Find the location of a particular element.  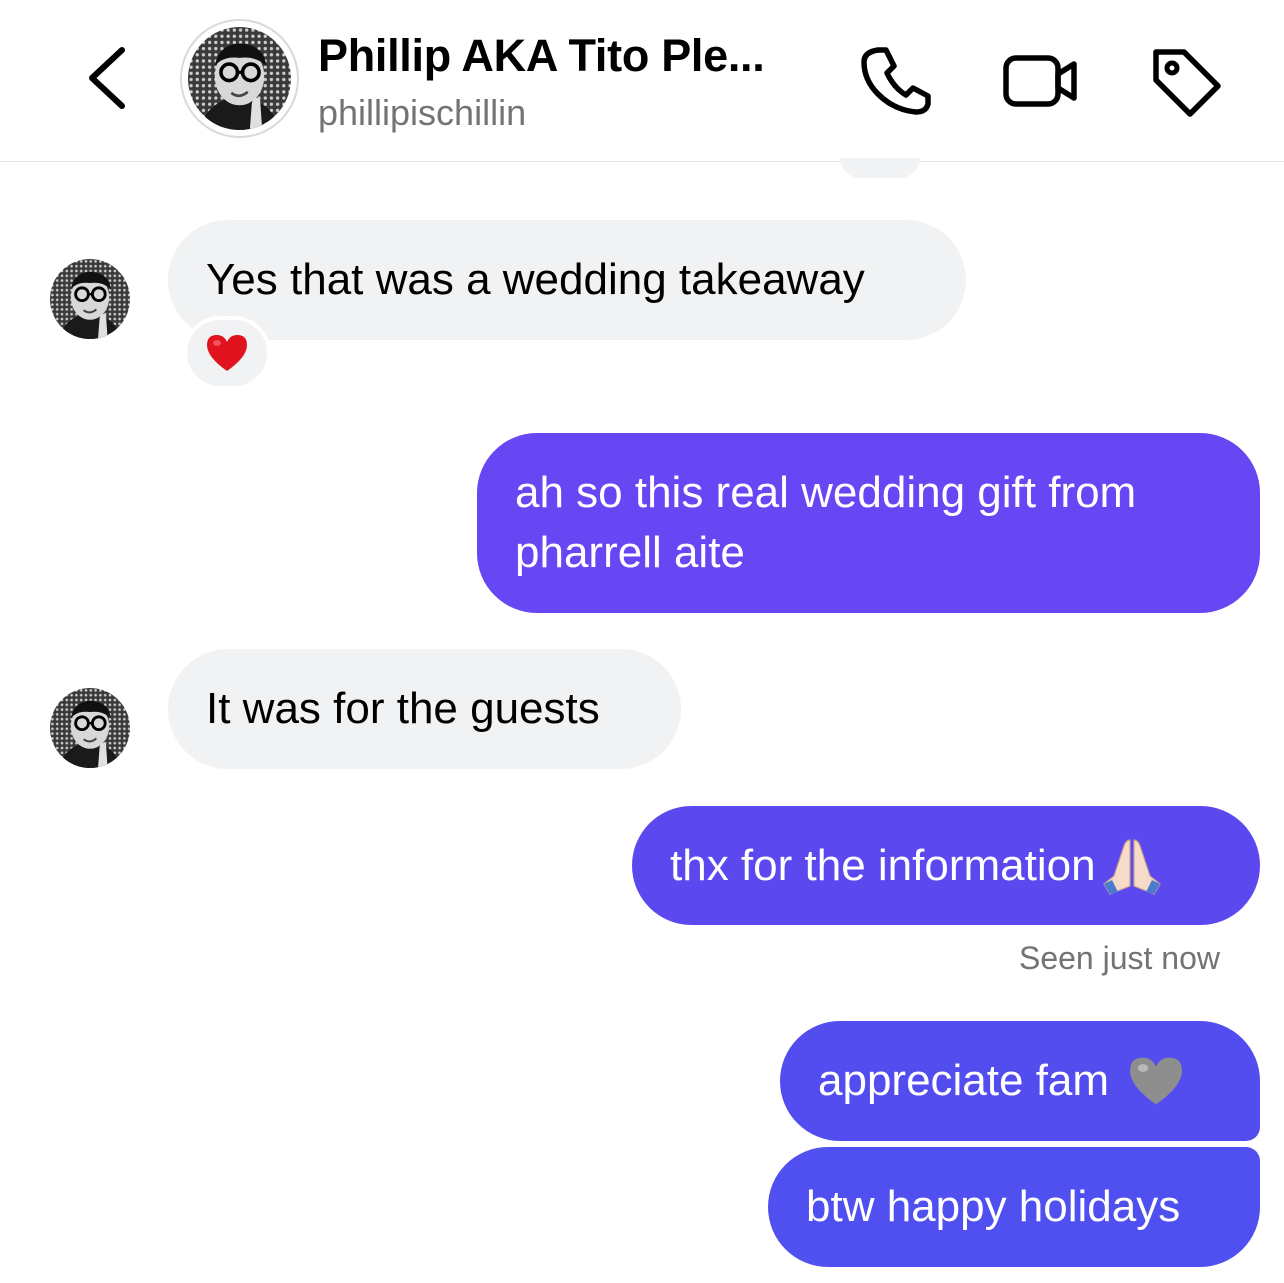

incoming-message: Yes that was a wedding takeaway is located at coordinates (567, 280).